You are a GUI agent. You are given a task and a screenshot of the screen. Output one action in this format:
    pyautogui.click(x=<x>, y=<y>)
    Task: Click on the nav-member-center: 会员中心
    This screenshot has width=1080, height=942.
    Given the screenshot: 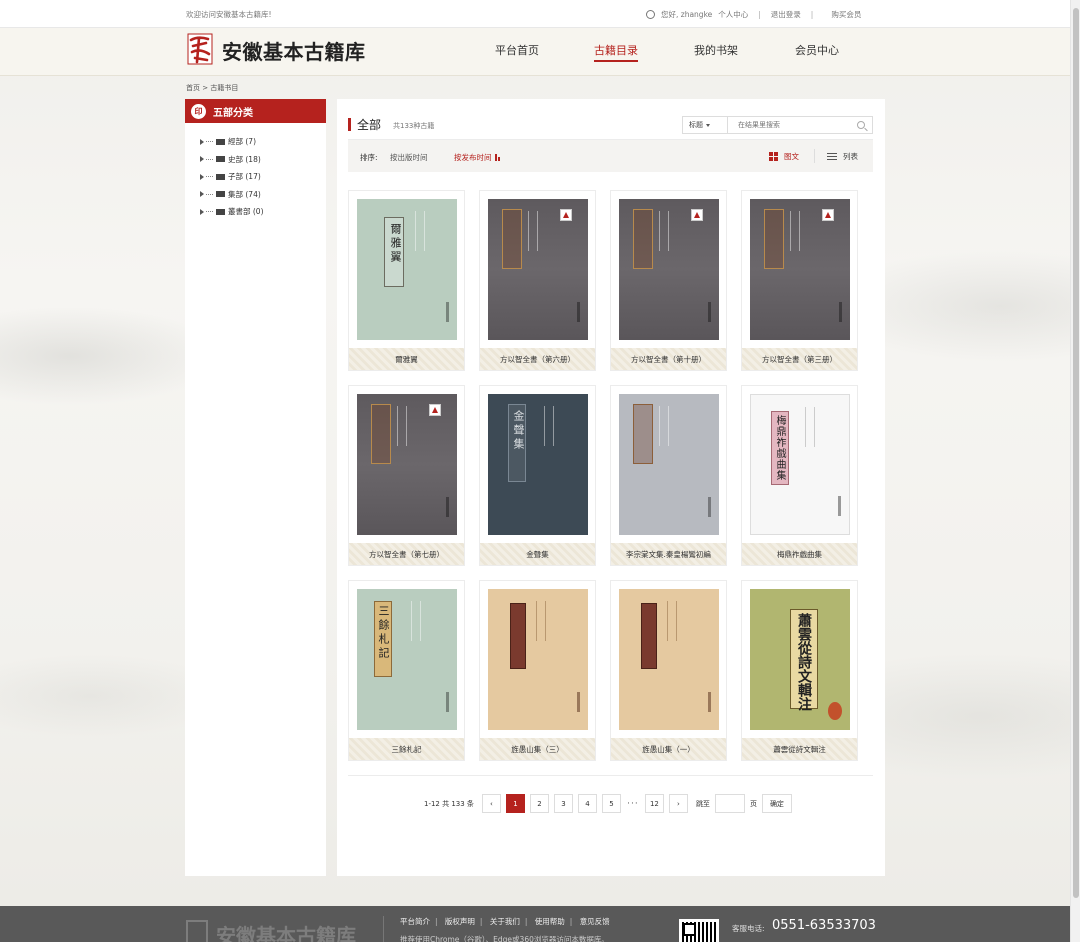 What is the action you would take?
    pyautogui.click(x=817, y=50)
    